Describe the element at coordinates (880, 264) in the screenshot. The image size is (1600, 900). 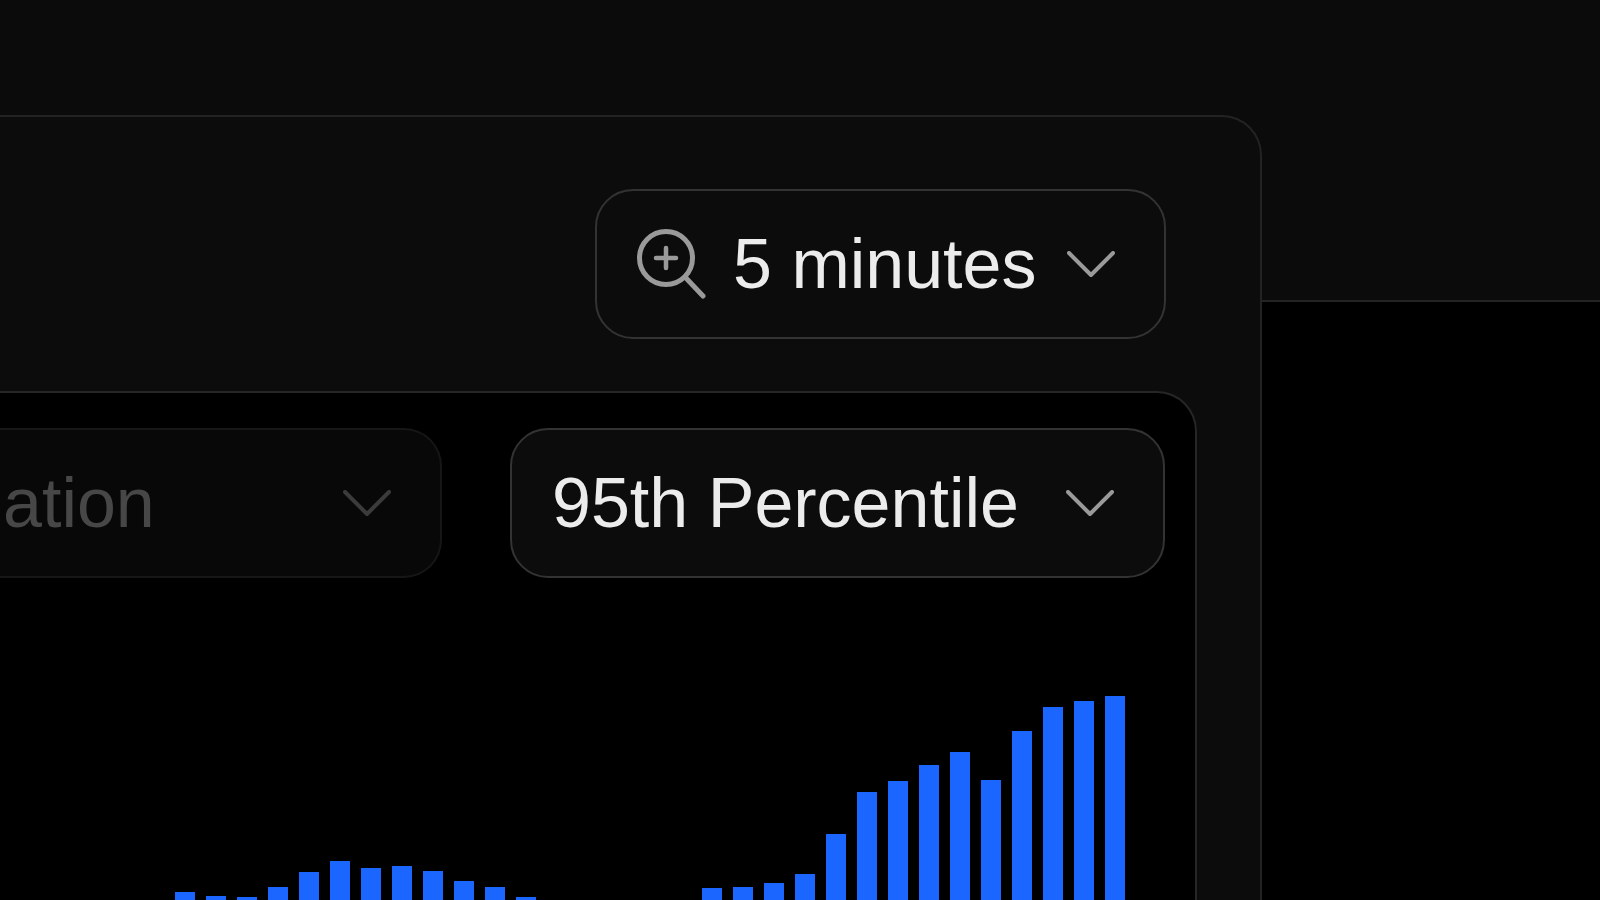
I see `dropdown: 5 minutes` at that location.